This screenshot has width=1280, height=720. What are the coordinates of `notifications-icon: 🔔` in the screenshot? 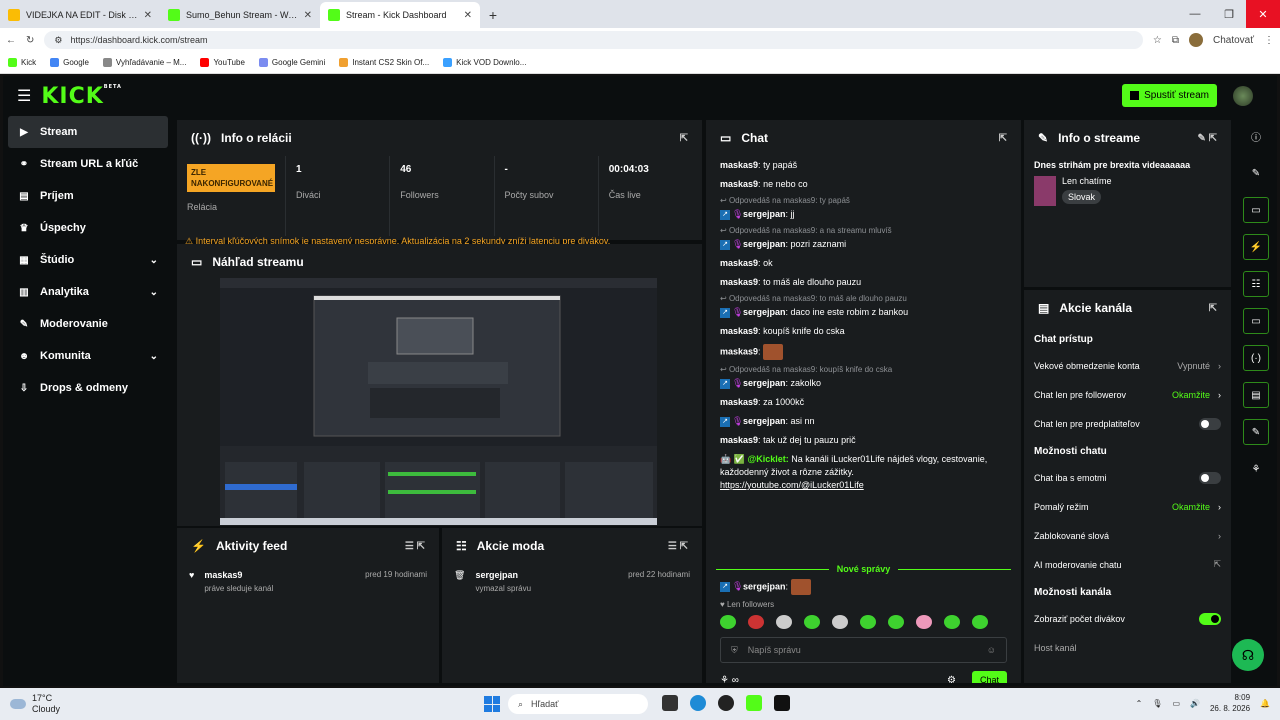 It's located at (1265, 703).